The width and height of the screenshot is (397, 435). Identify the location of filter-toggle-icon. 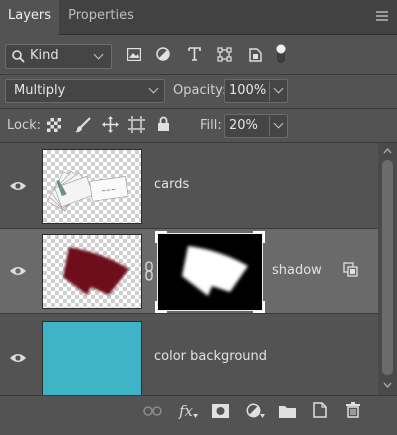
(281, 54).